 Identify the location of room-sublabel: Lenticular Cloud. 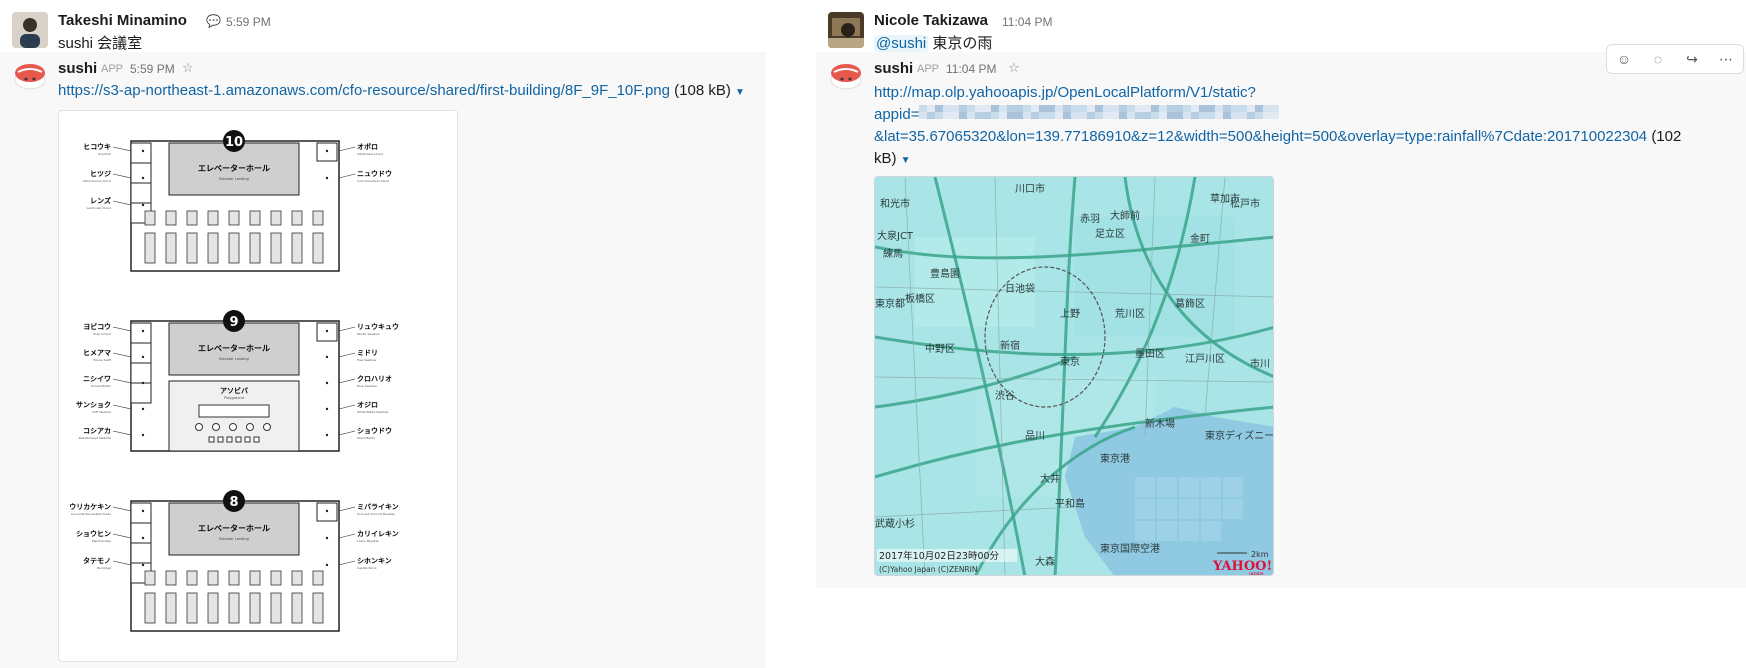
(99, 208).